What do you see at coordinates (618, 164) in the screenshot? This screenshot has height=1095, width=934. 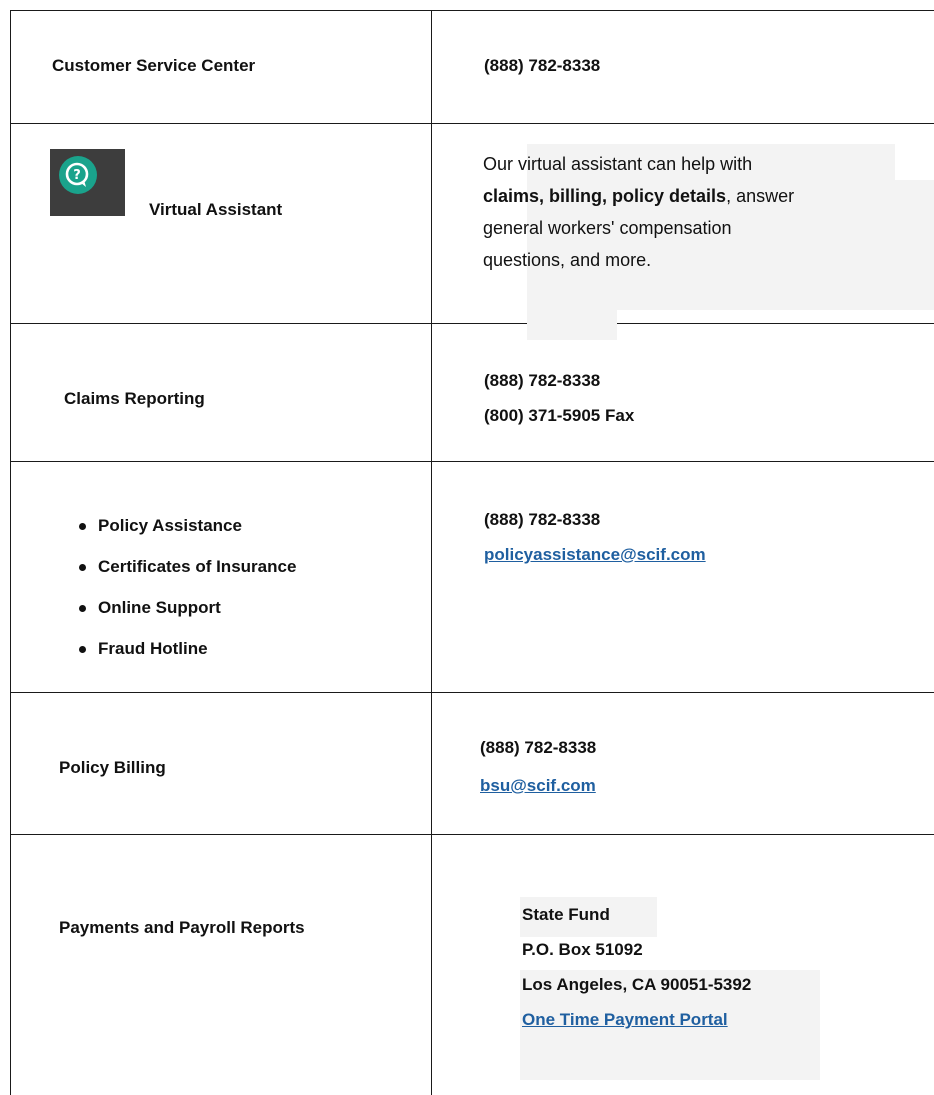 I see `description-line: Our virtual assistant can help with` at bounding box center [618, 164].